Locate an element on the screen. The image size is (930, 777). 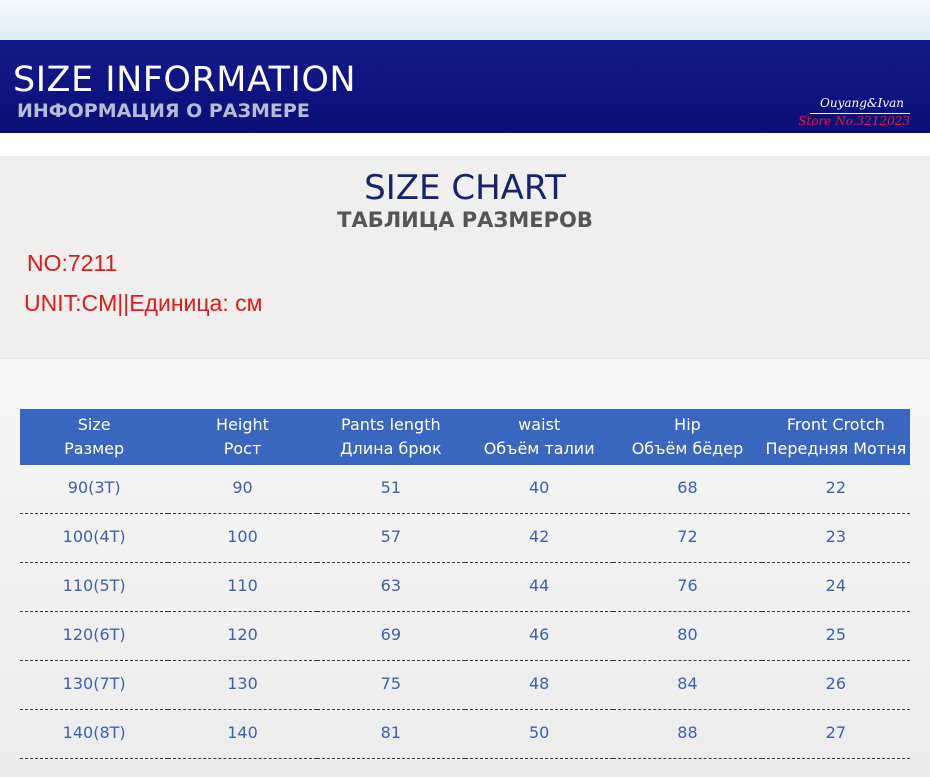
spacer is located at coordinates (465, 144).